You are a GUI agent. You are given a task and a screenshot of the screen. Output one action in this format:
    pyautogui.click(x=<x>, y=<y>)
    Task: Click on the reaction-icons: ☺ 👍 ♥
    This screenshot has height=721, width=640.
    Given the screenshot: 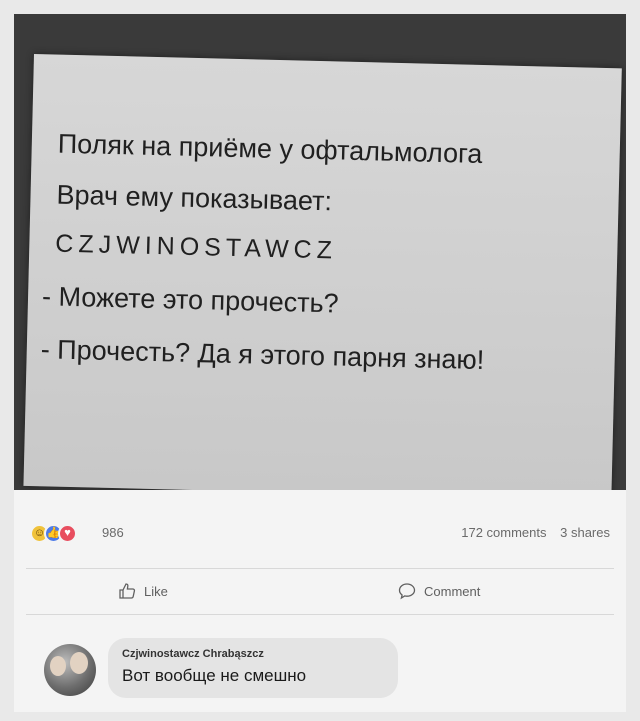 What is the action you would take?
    pyautogui.click(x=53, y=533)
    